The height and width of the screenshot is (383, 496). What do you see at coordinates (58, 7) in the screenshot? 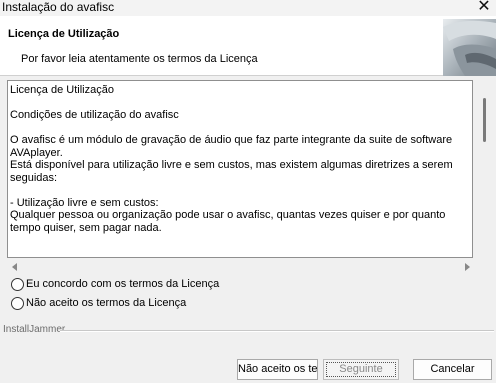
I see `window-title: Instalação do avafisc` at bounding box center [58, 7].